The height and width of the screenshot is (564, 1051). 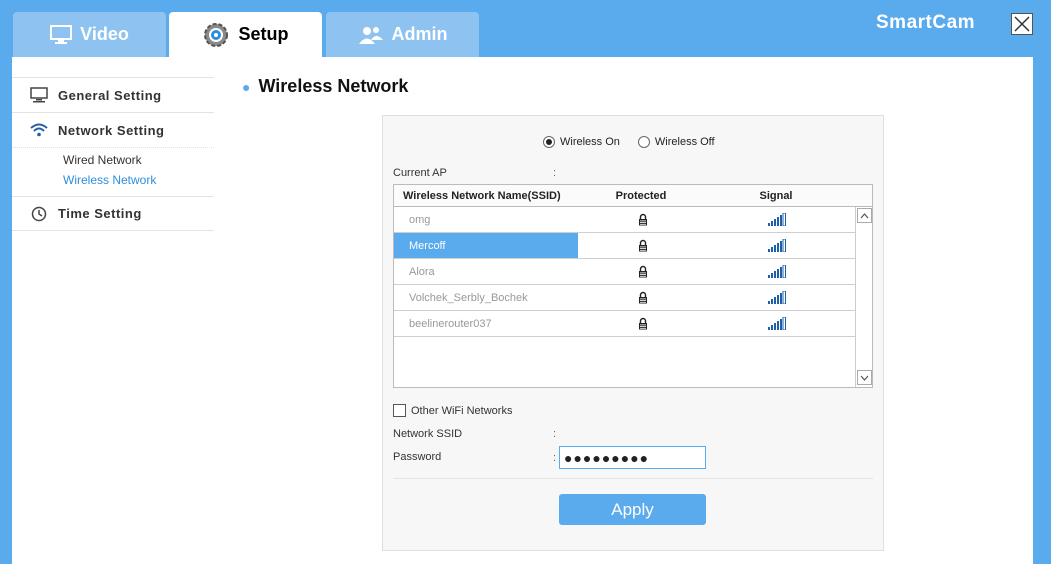 I want to click on ssid-cell: omg, so click(x=420, y=219).